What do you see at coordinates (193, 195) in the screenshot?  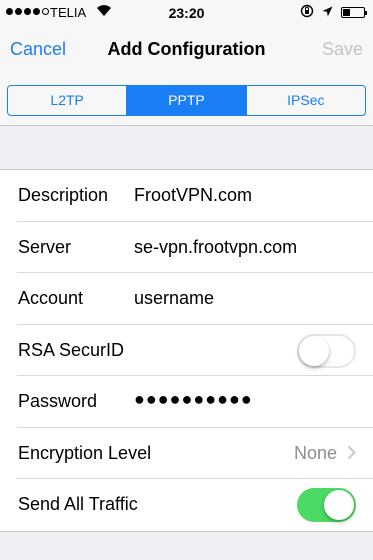 I see `description-field: FrootVPN.com` at bounding box center [193, 195].